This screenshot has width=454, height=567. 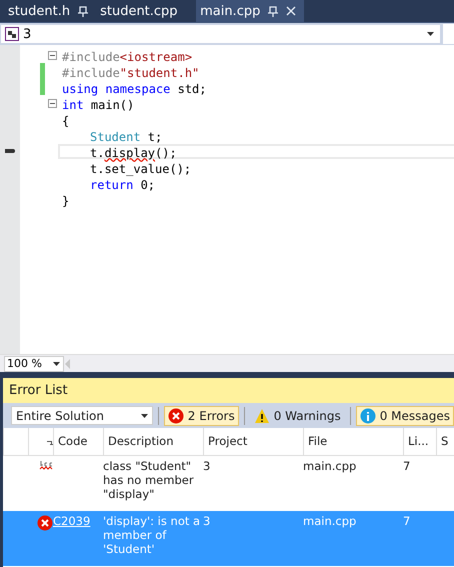 I want to click on code-line: int main(), so click(x=98, y=103).